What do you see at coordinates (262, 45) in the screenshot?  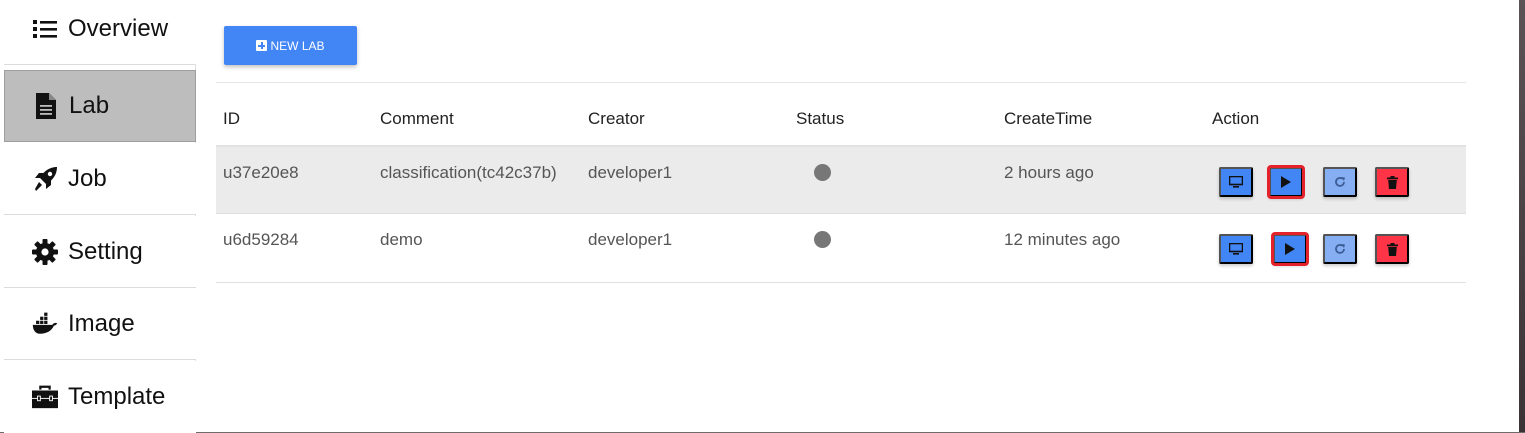 I see `plus-square-icon` at bounding box center [262, 45].